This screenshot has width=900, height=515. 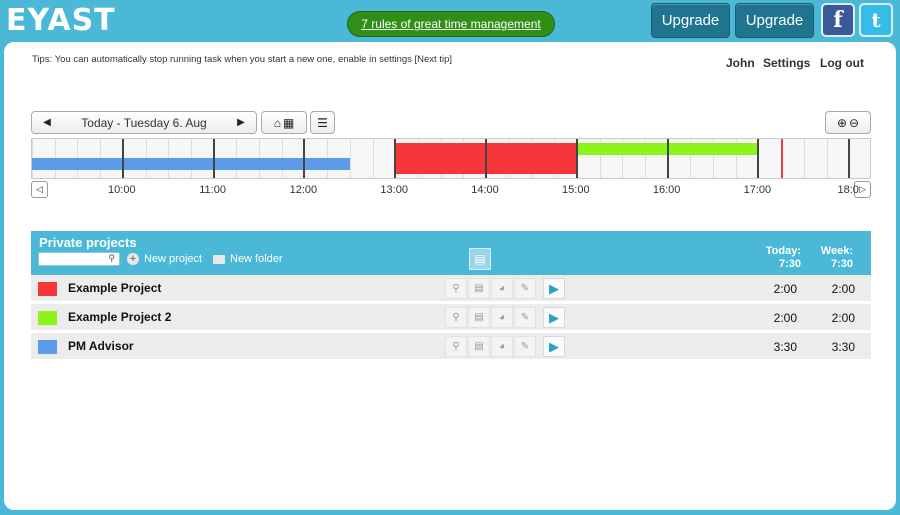 What do you see at coordinates (690, 20) in the screenshot?
I see `upgrade-button: Upgrade` at bounding box center [690, 20].